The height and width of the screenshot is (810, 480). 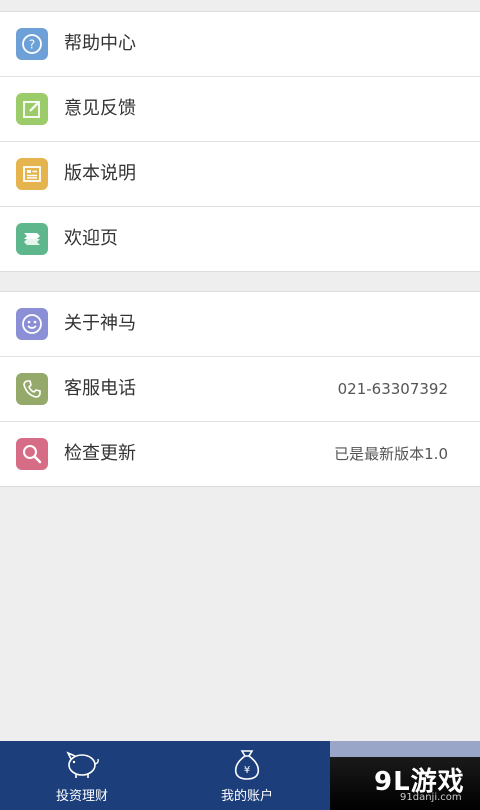 I want to click on menu-item-customer-service: 客服电话 021-63307392, so click(x=240, y=388).